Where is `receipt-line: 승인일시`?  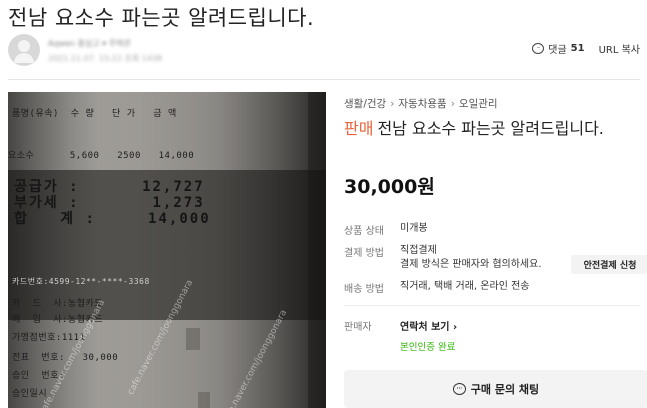
receipt-line: 승인일시 is located at coordinates (30, 394).